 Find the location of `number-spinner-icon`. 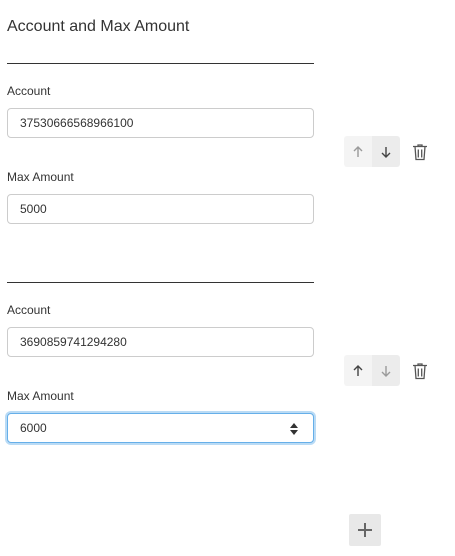

number-spinner-icon is located at coordinates (294, 429).